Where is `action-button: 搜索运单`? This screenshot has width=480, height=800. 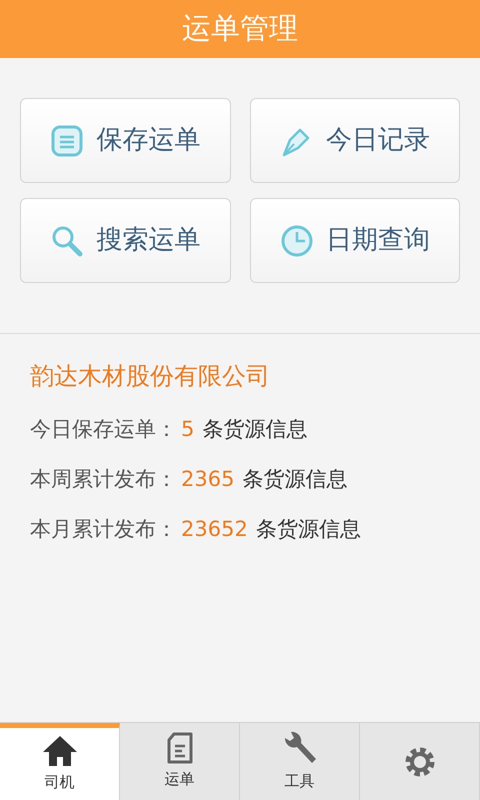 action-button: 搜索运单 is located at coordinates (125, 240).